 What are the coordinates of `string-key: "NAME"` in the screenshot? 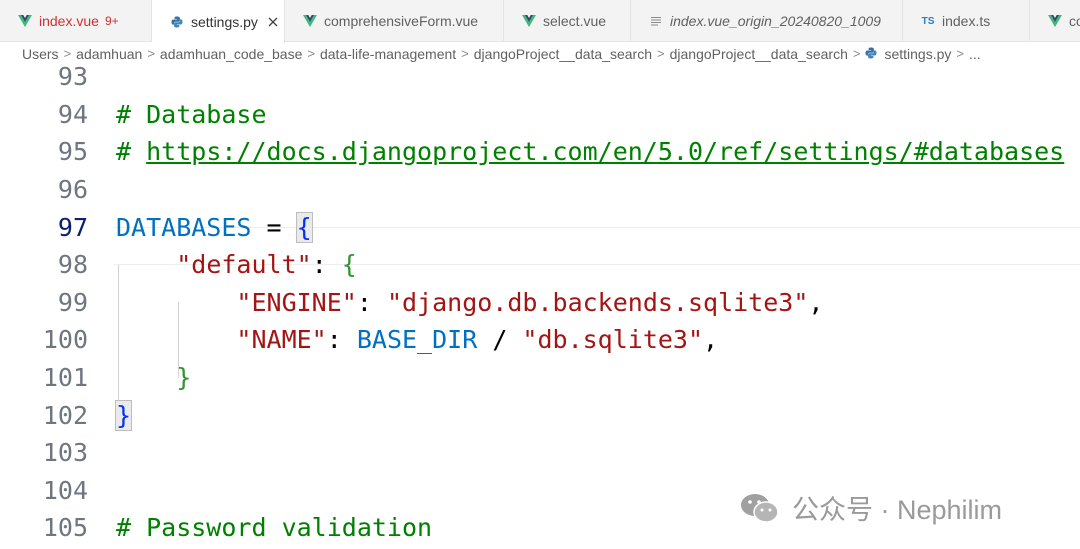 It's located at (281, 340).